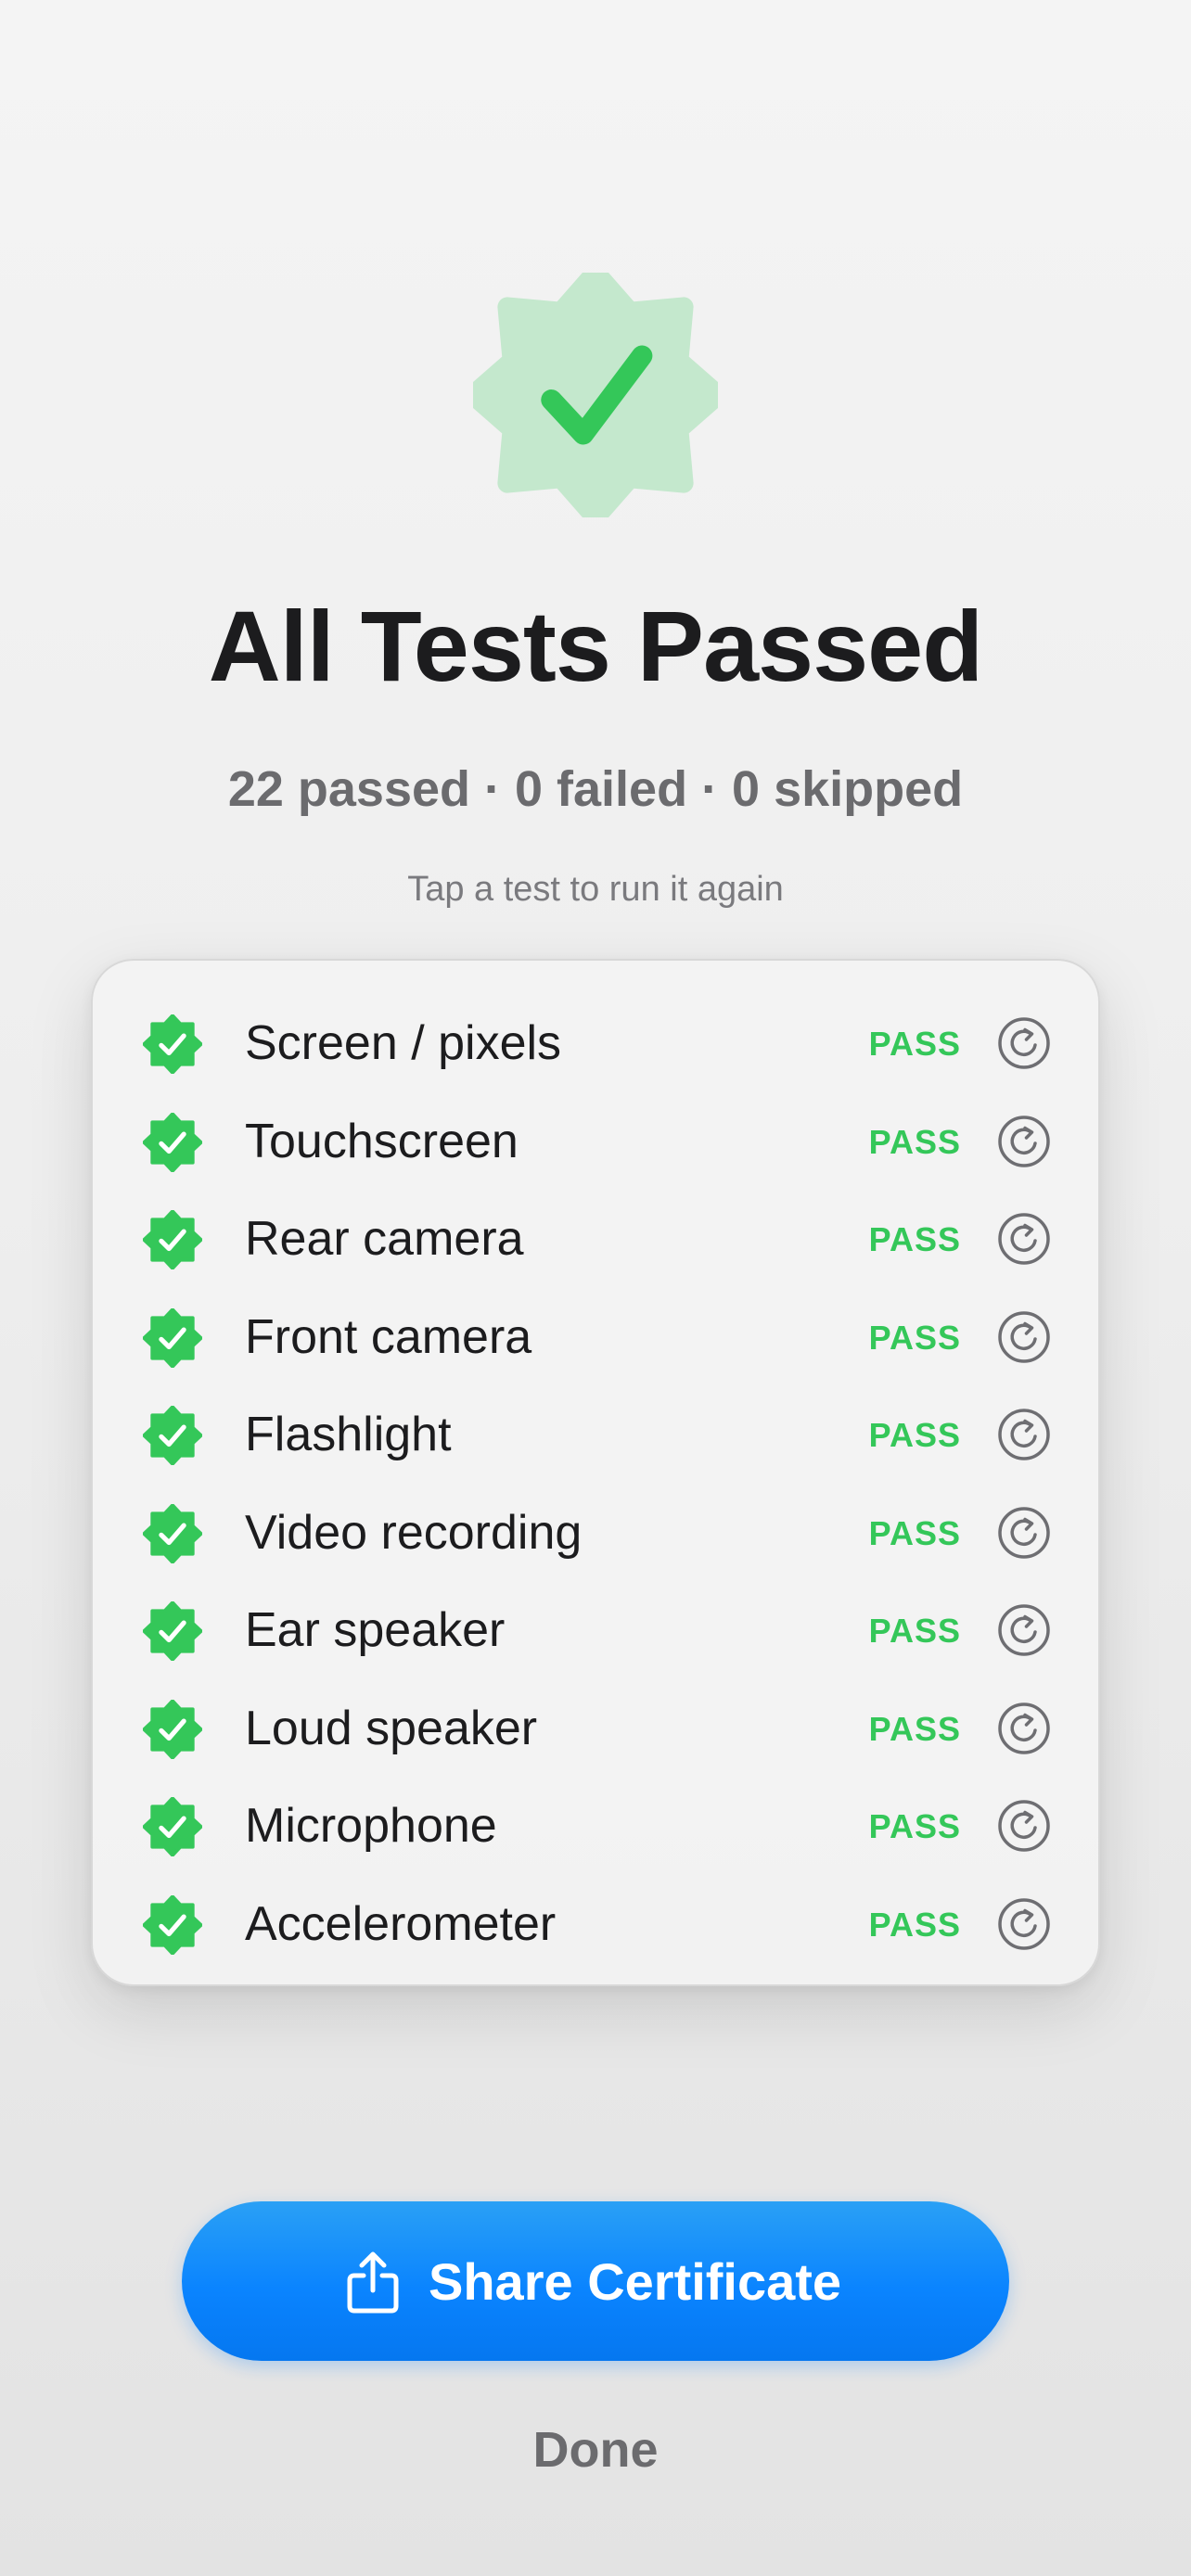 Image resolution: width=1191 pixels, height=2576 pixels. What do you see at coordinates (595, 1043) in the screenshot?
I see `test-row: Screen / pixels PASS` at bounding box center [595, 1043].